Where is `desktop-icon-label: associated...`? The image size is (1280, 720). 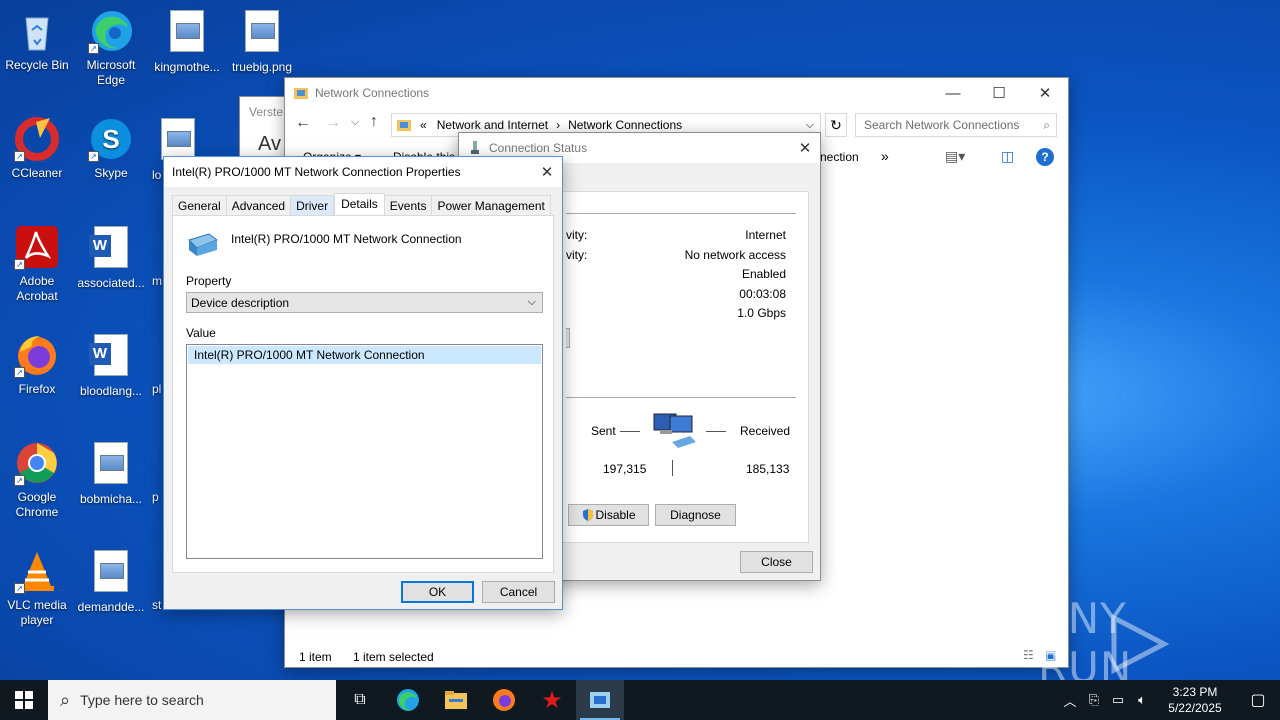 desktop-icon-label: associated... is located at coordinates (111, 283).